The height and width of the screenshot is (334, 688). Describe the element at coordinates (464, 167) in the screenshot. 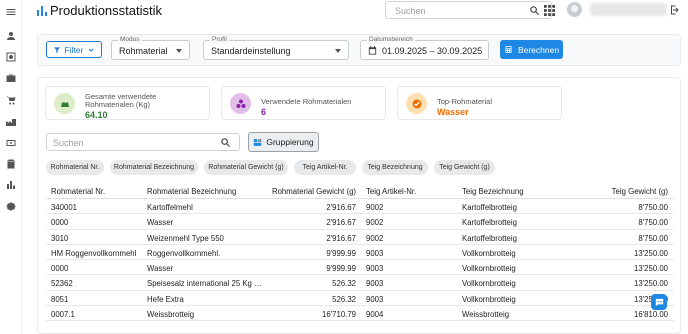

I see `column-chip: Teig Gewicht (g)` at that location.